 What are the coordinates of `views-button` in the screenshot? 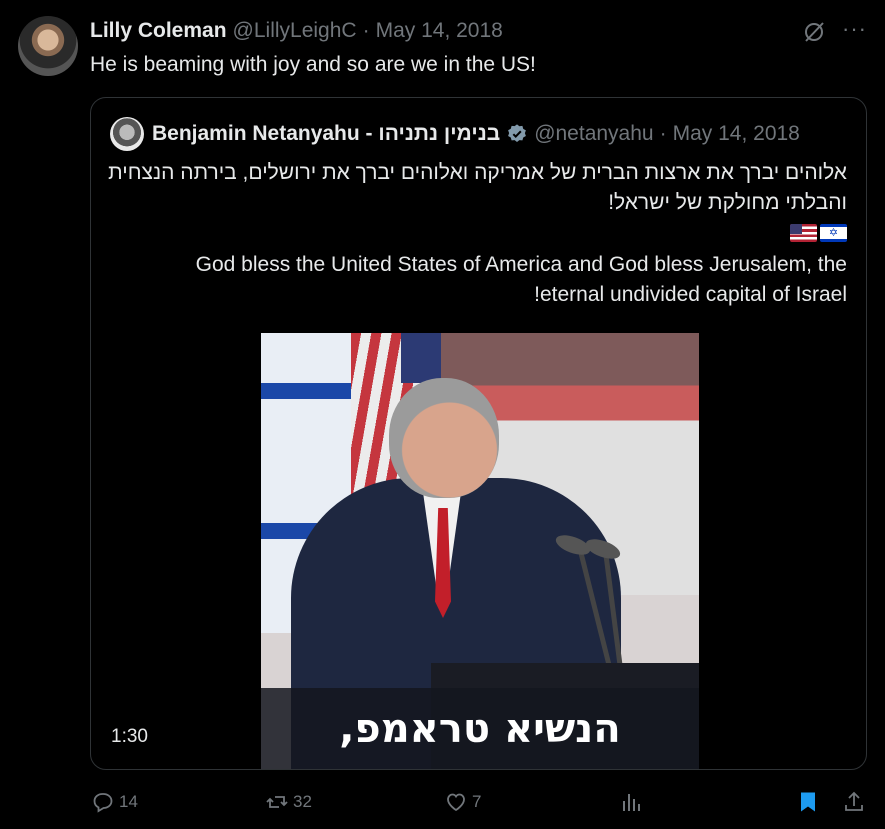 It's located at (632, 802).